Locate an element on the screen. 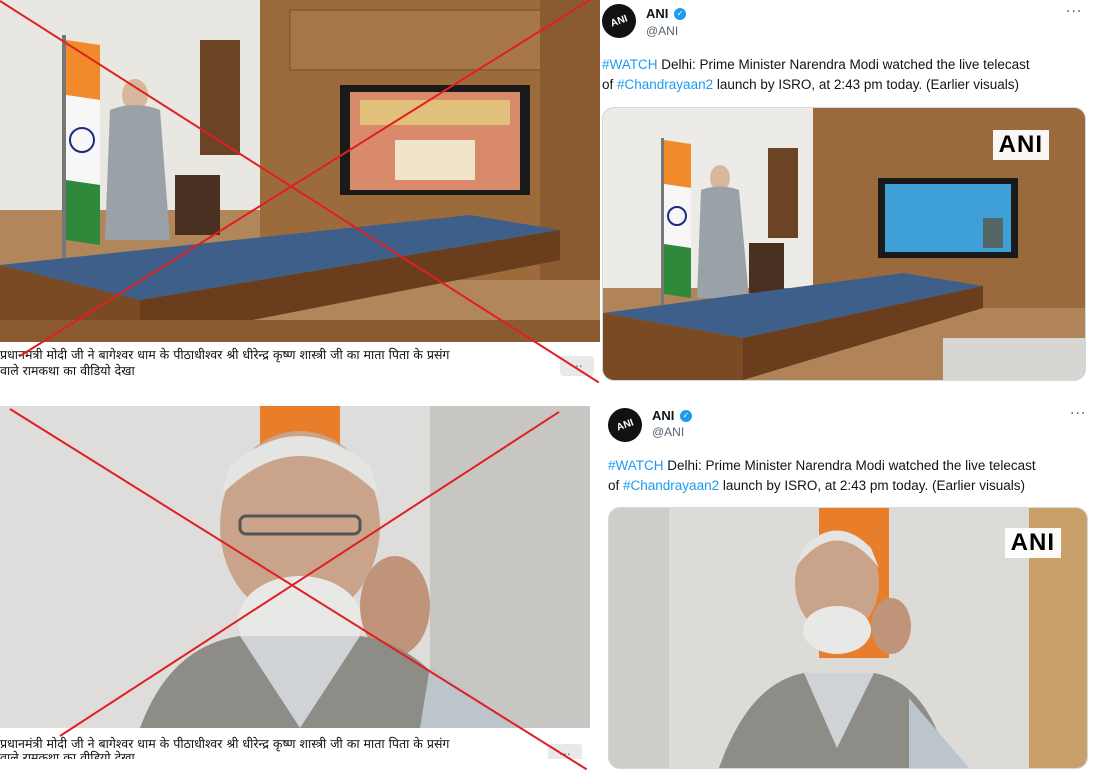 The width and height of the screenshot is (1100, 770). tweet-media: ANI is located at coordinates (848, 638).